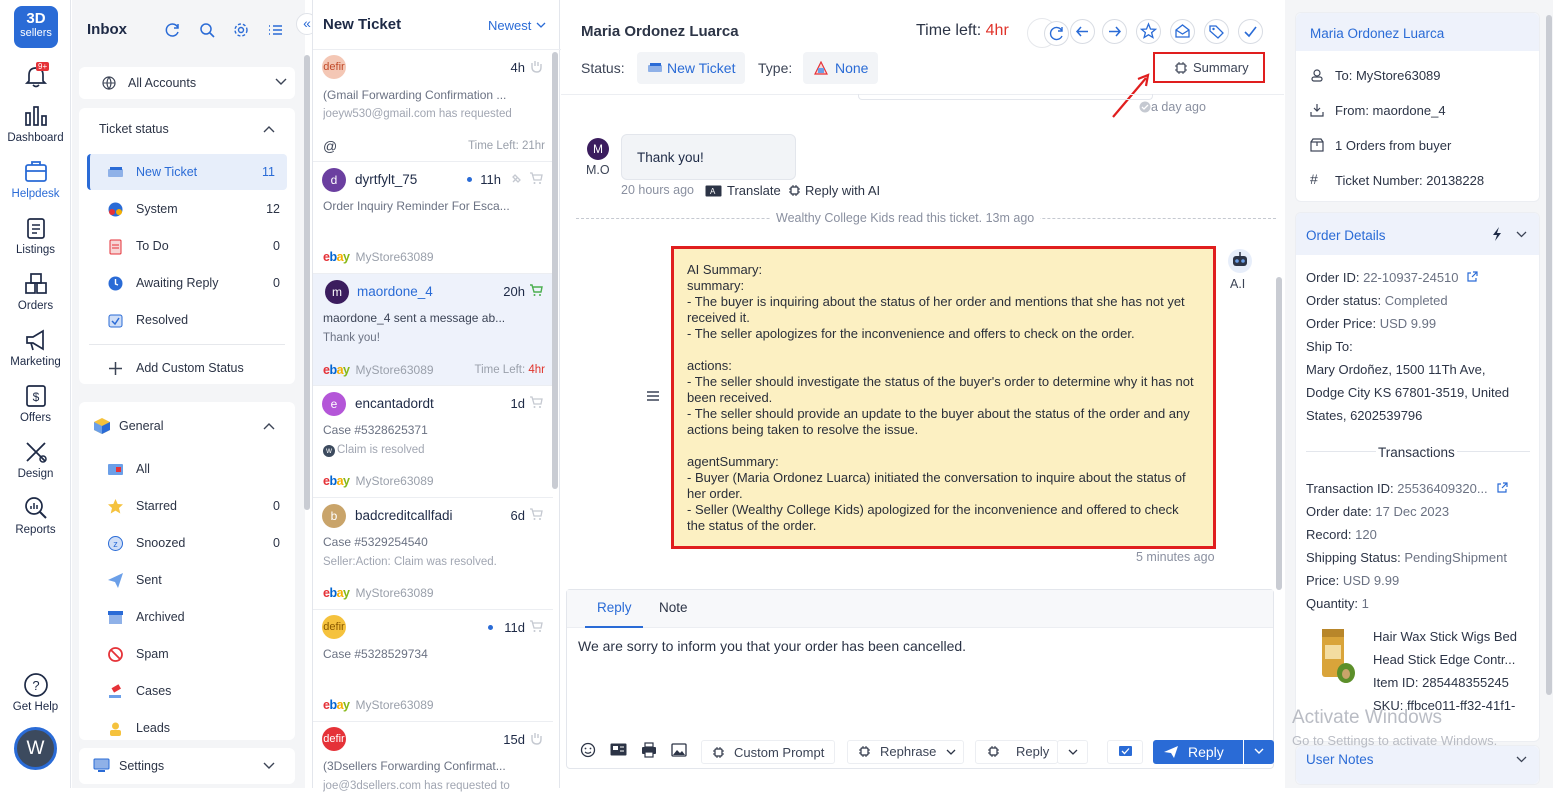  I want to click on lightning-icon, so click(1497, 234).